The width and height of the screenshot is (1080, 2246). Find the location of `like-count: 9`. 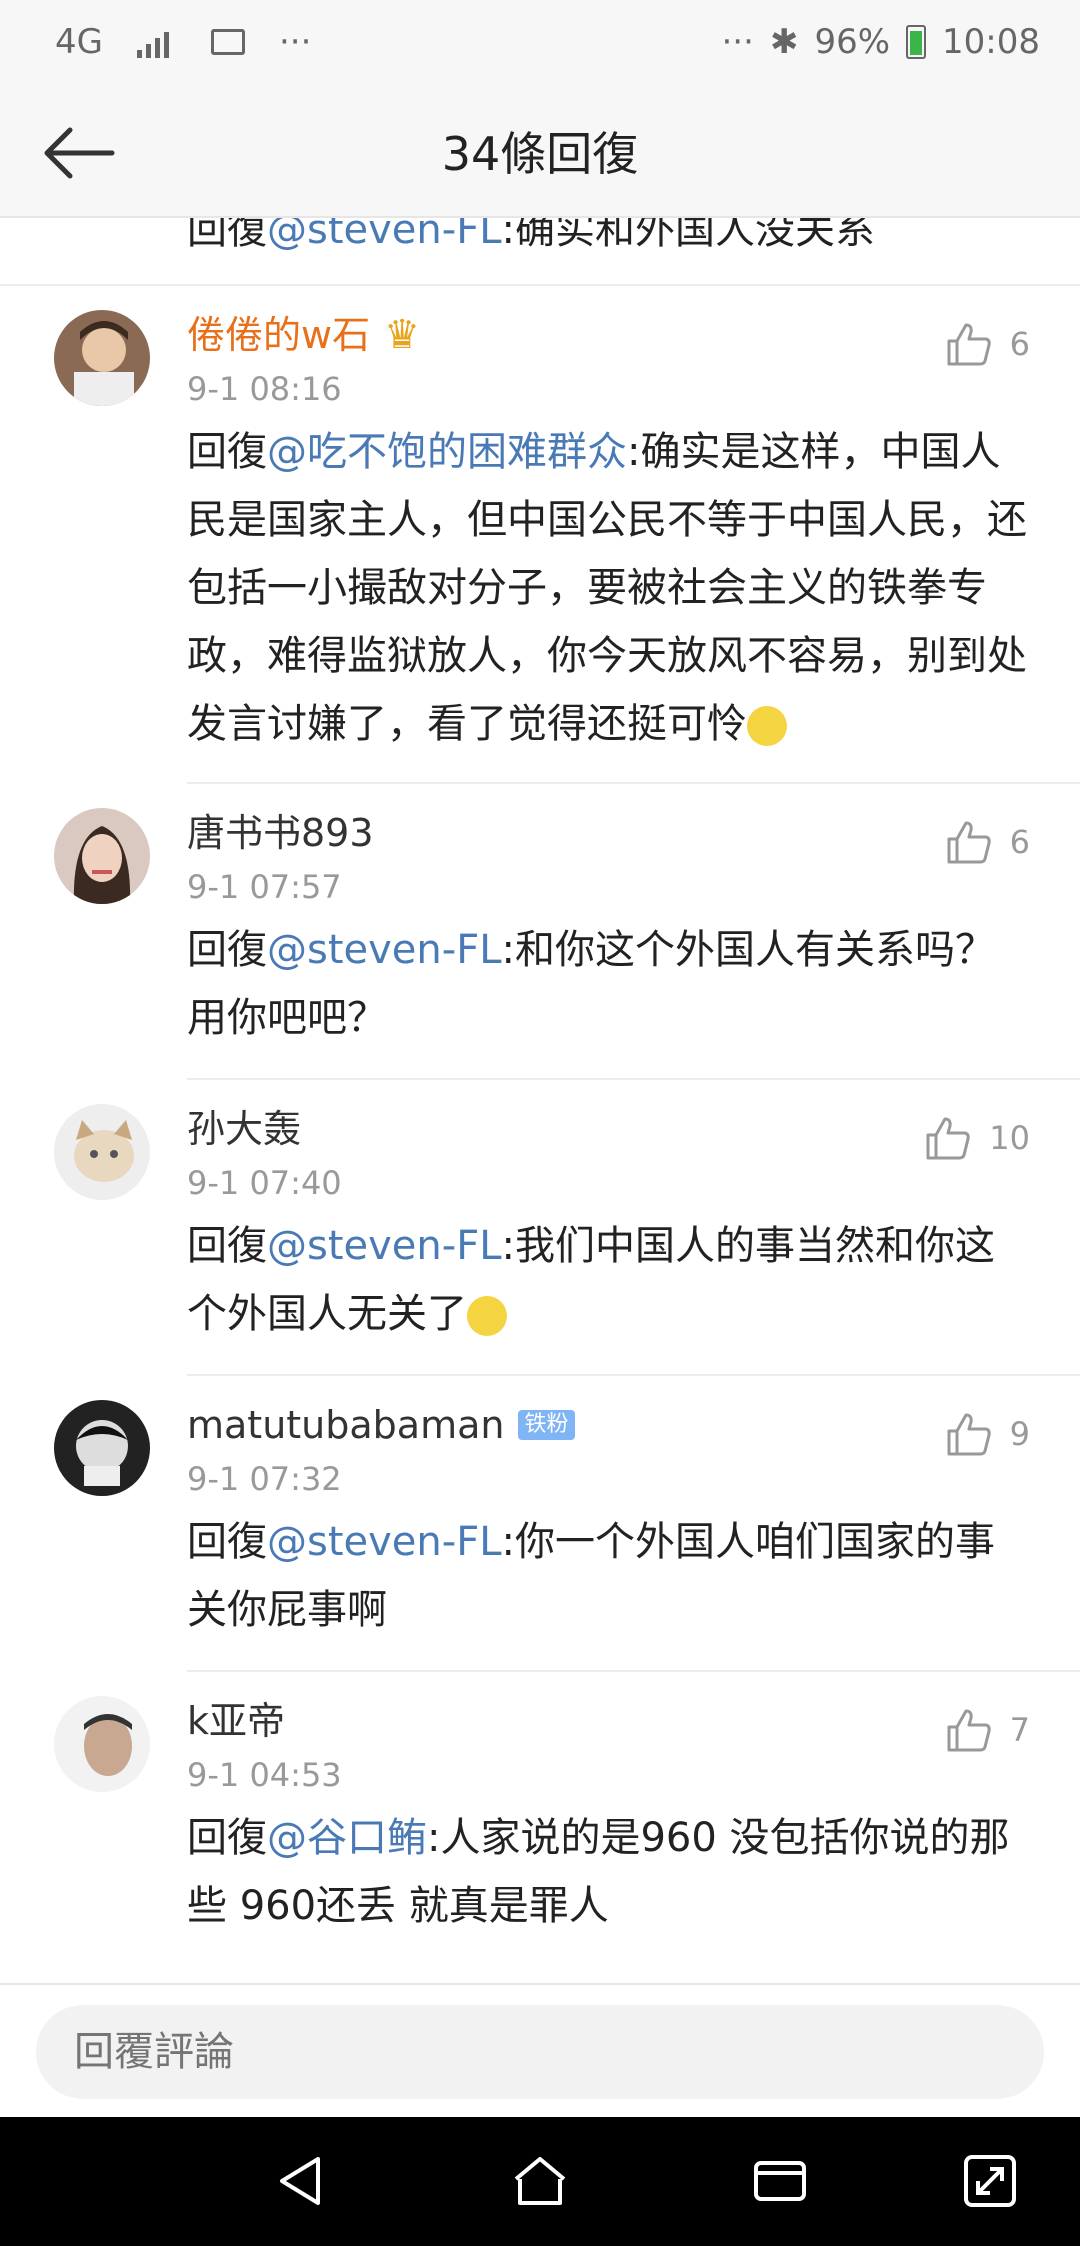

like-count: 9 is located at coordinates (1019, 1434).